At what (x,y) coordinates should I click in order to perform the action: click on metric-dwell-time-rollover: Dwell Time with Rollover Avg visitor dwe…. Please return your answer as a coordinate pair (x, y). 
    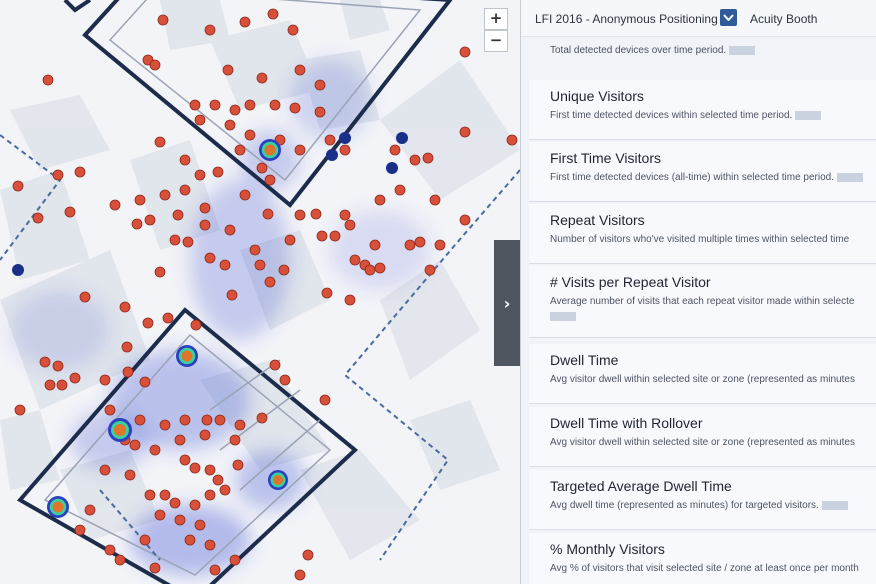
    Looking at the image, I should click on (702, 437).